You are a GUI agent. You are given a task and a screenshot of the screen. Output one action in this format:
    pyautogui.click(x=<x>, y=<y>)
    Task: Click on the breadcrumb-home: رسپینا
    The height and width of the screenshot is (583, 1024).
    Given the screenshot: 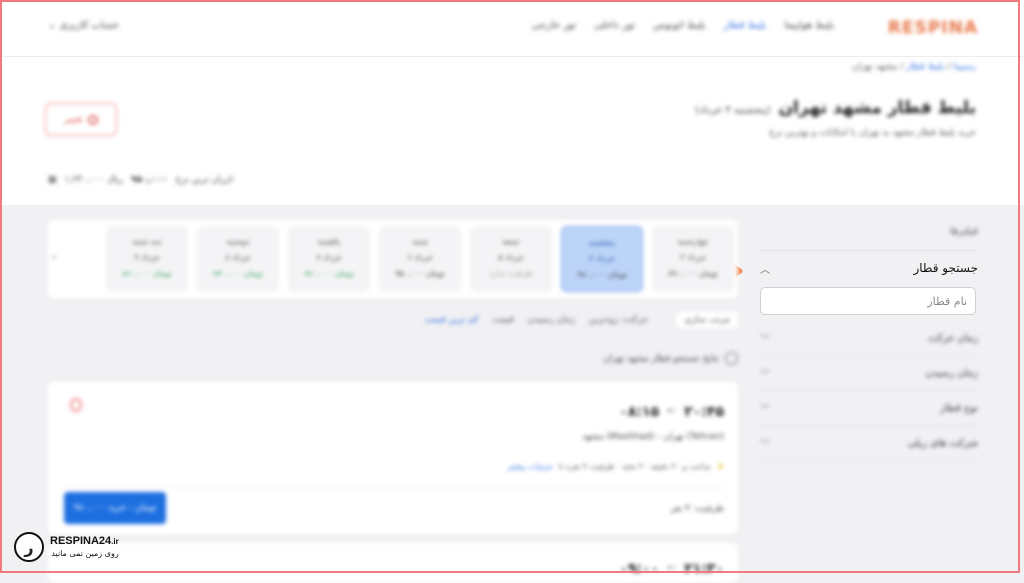 What is the action you would take?
    pyautogui.click(x=964, y=67)
    